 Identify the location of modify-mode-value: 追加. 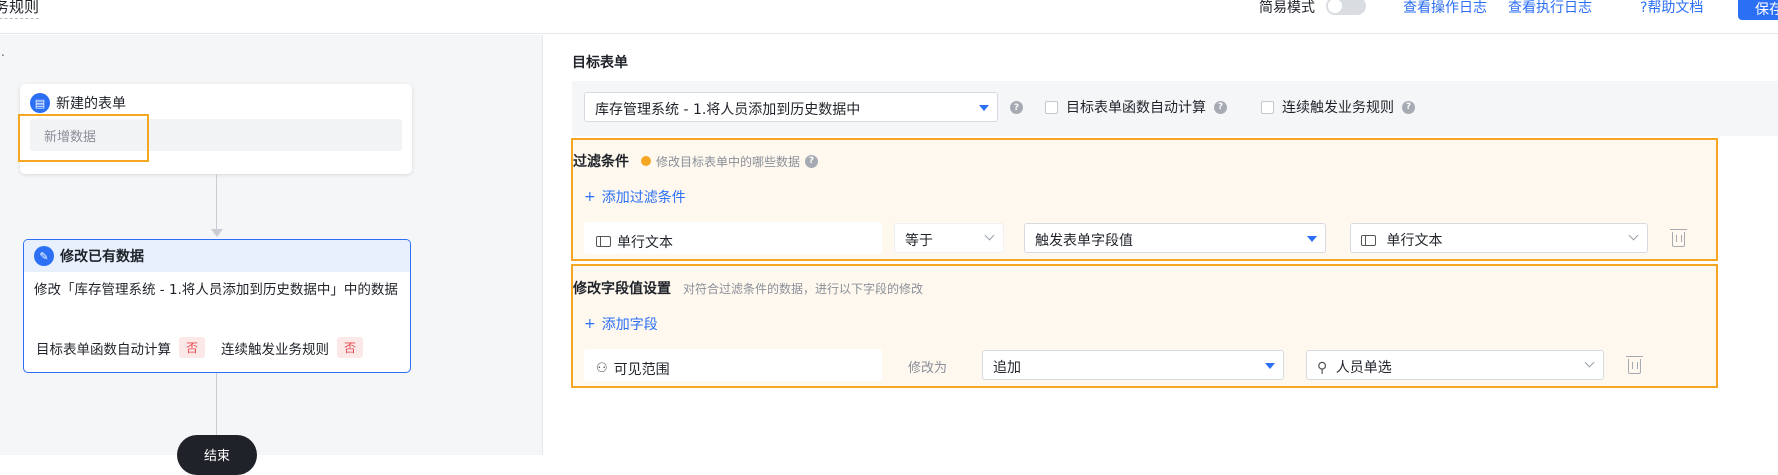
(1007, 368).